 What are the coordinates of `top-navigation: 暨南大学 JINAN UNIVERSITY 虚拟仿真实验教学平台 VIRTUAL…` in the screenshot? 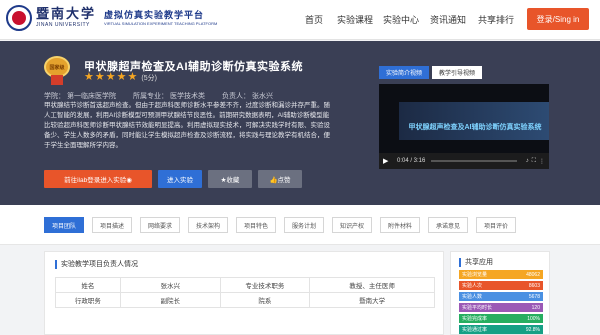 It's located at (300, 20).